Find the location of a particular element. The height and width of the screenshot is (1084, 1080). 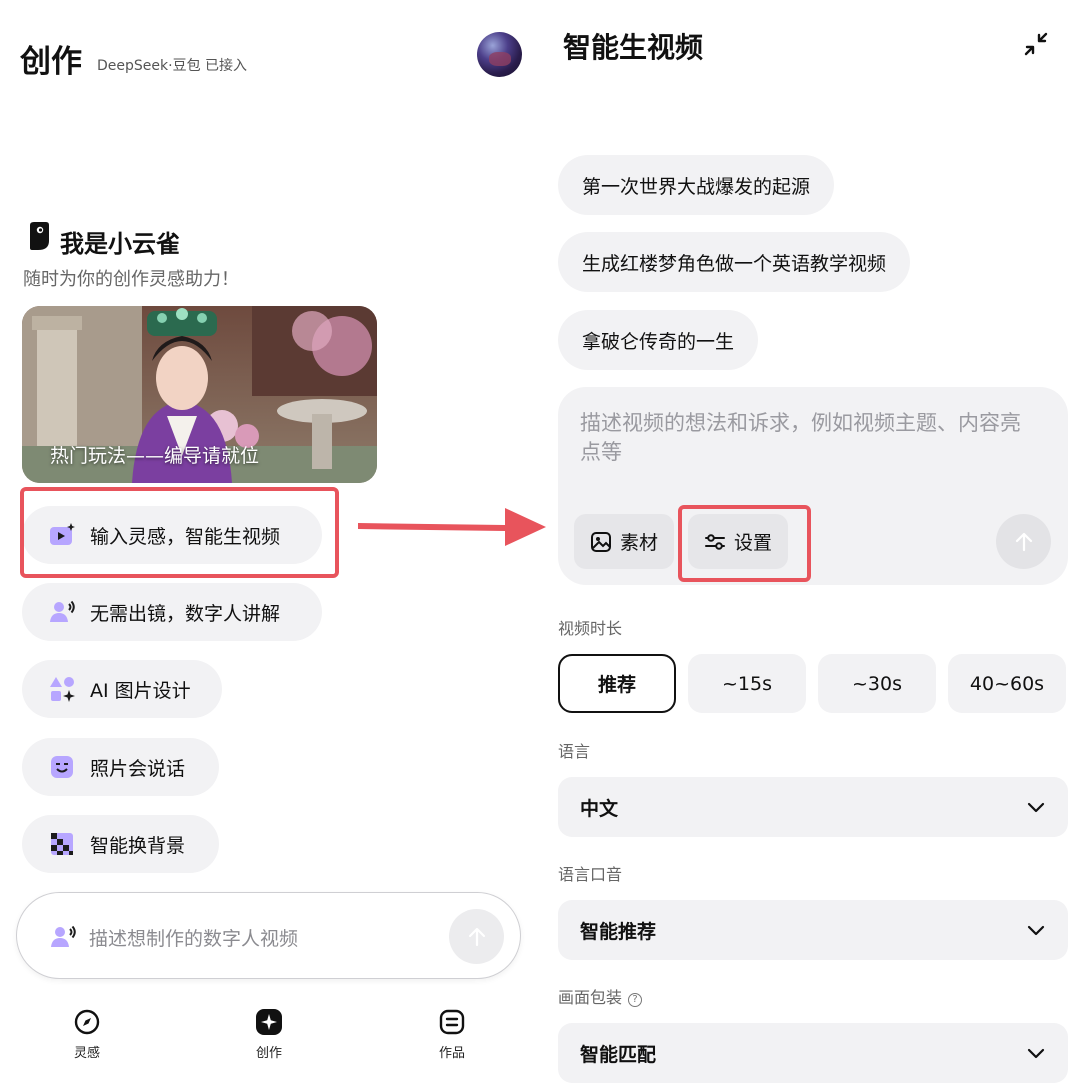

avatar is located at coordinates (499, 54).